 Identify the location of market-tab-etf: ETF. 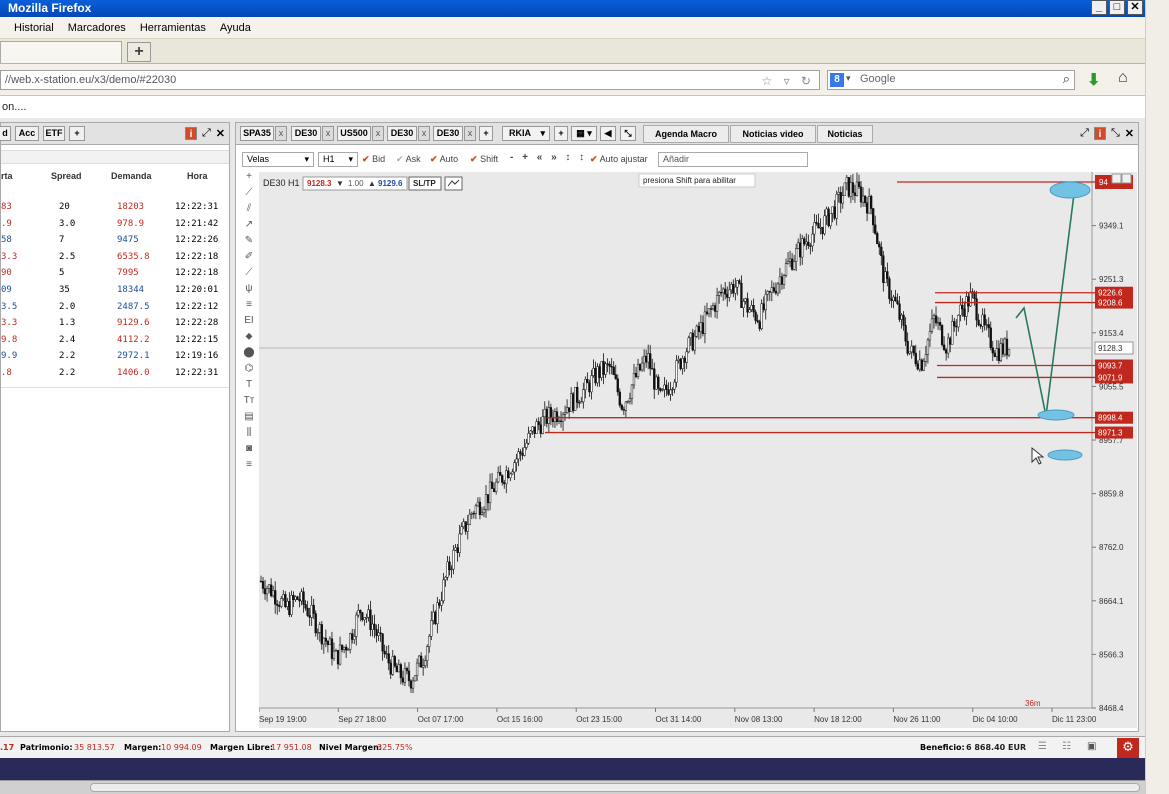
(54, 133).